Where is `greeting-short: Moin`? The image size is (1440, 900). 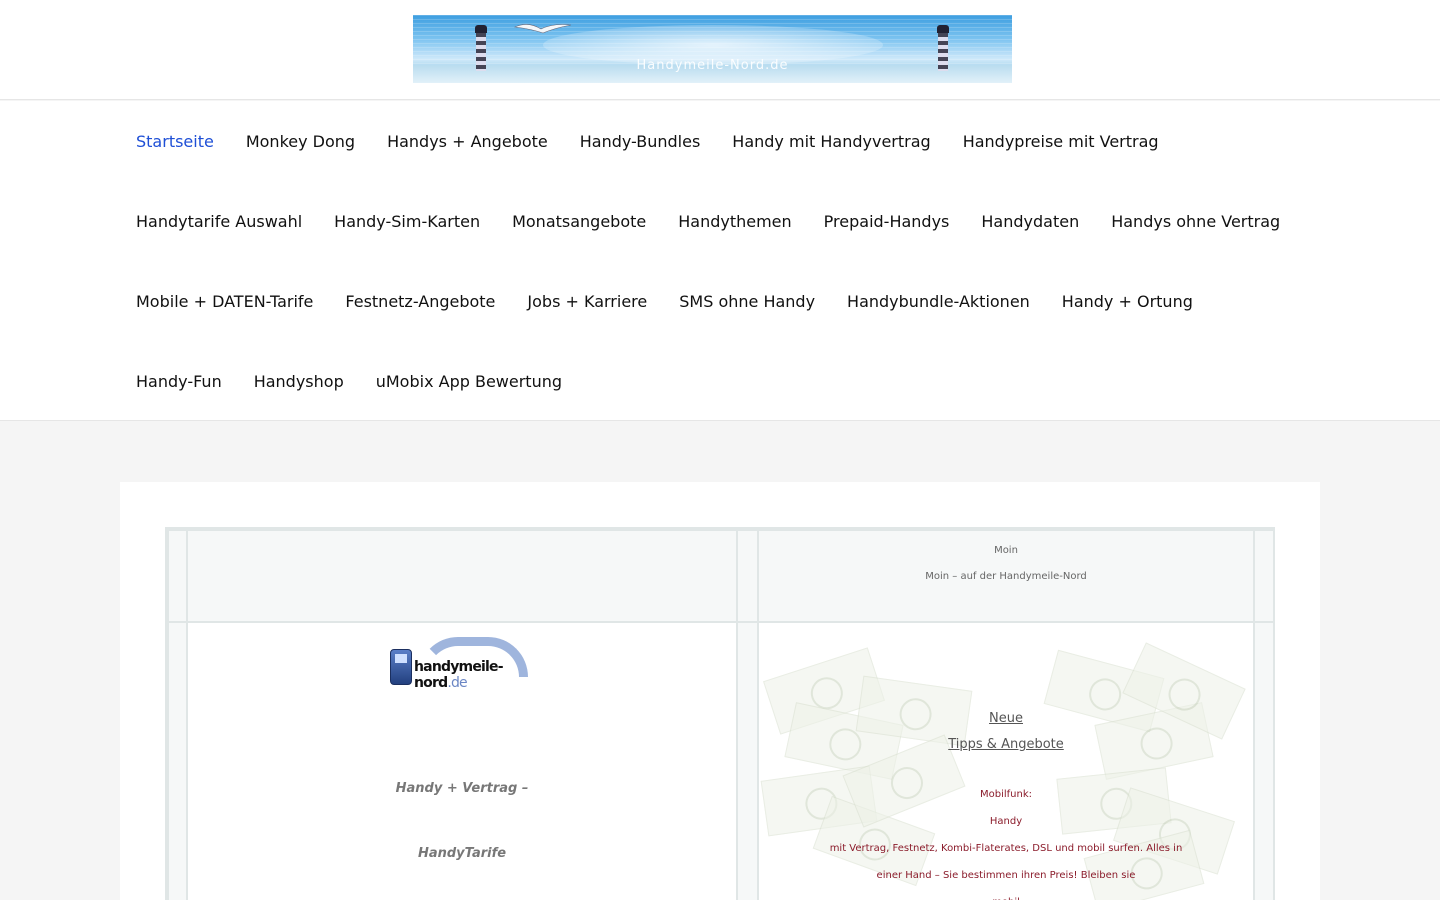 greeting-short: Moin is located at coordinates (1006, 550).